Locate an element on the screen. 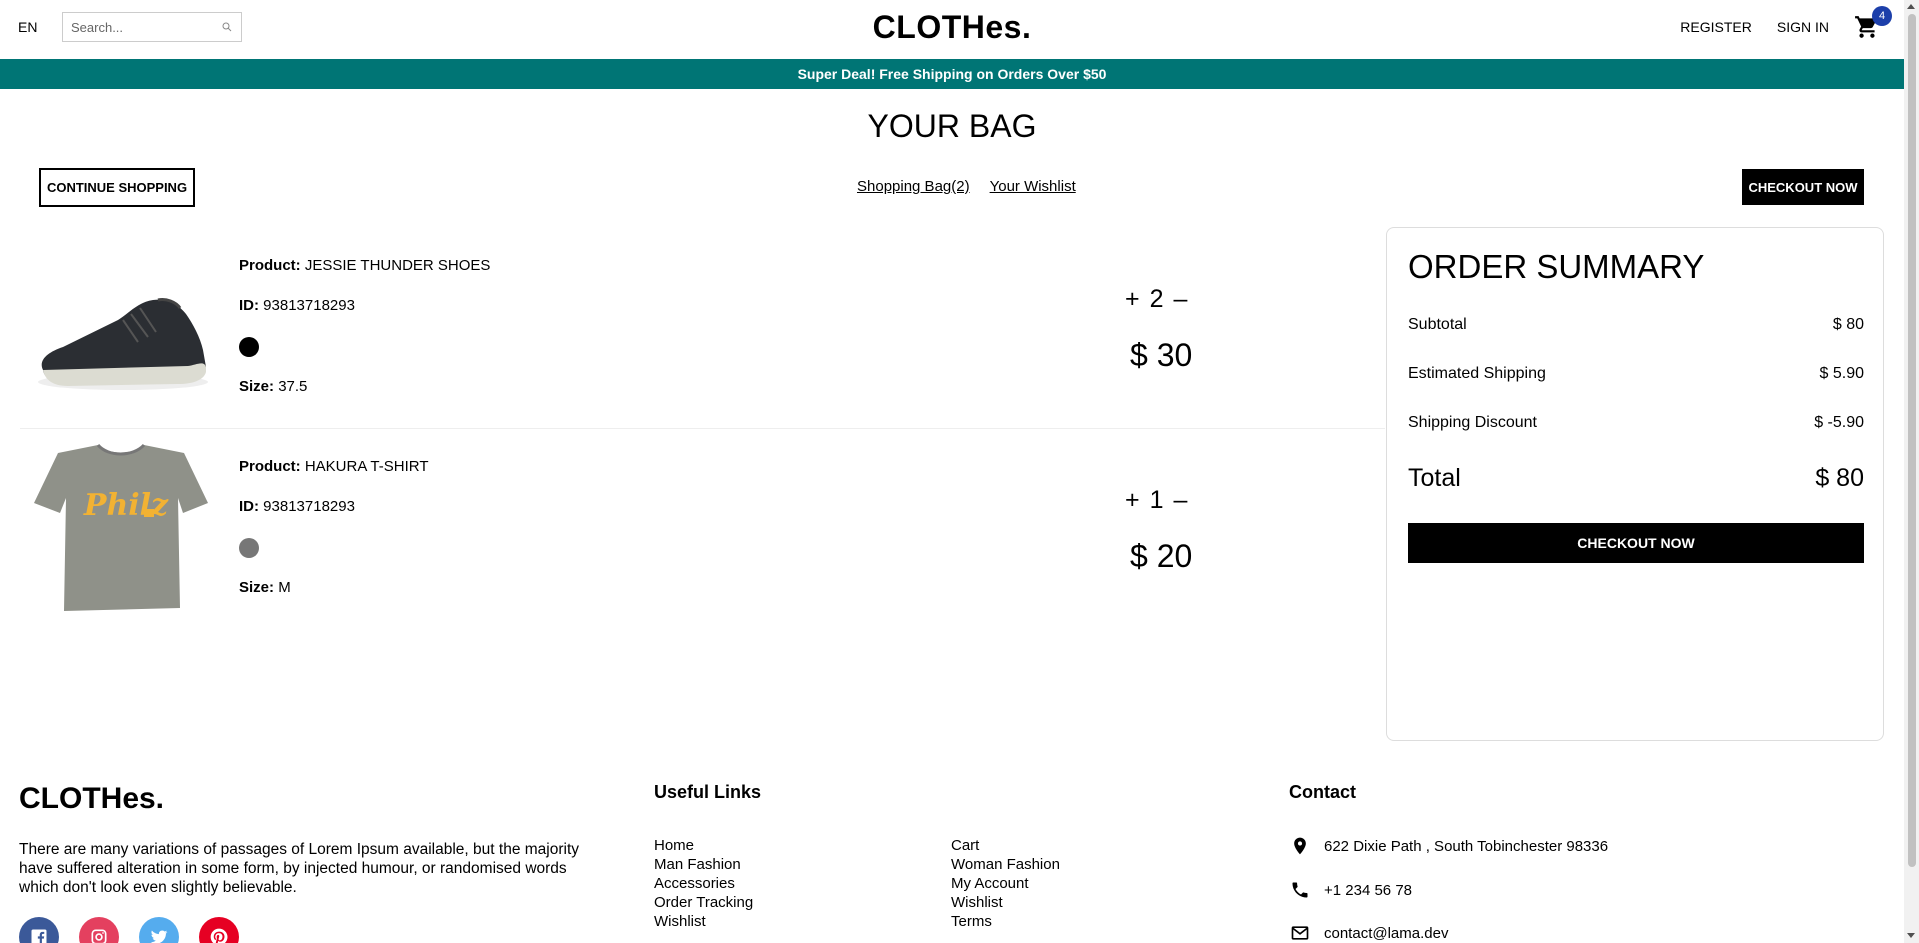 This screenshot has height=943, width=1919. facebook-icon is located at coordinates (39, 936).